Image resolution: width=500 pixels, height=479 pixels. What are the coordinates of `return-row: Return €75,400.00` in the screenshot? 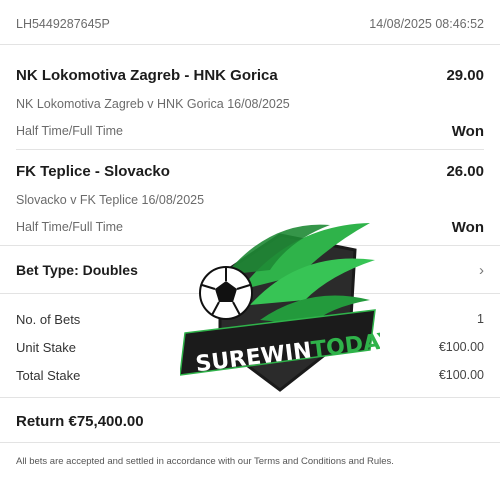 It's located at (250, 421).